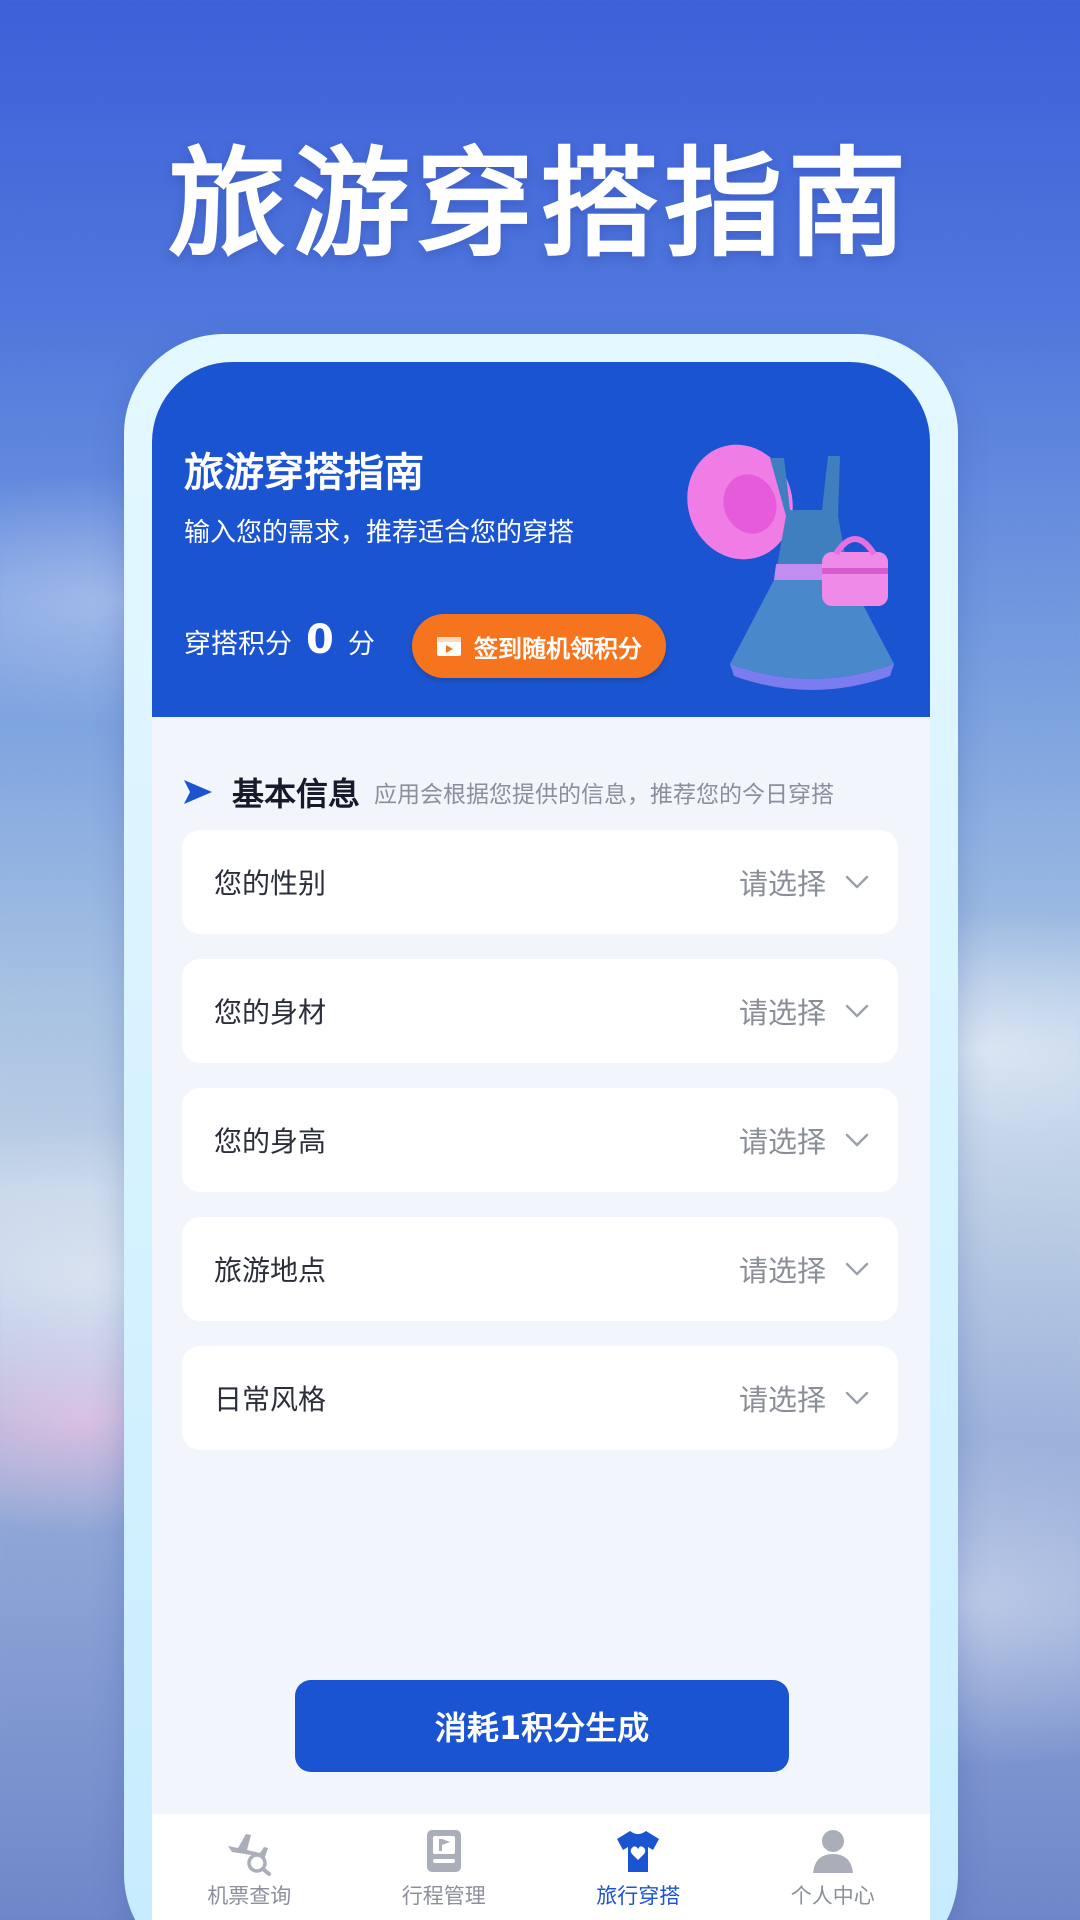 Image resolution: width=1080 pixels, height=1920 pixels. Describe the element at coordinates (540, 1398) in the screenshot. I see `select-daily-style: 日常风格 请选择` at that location.